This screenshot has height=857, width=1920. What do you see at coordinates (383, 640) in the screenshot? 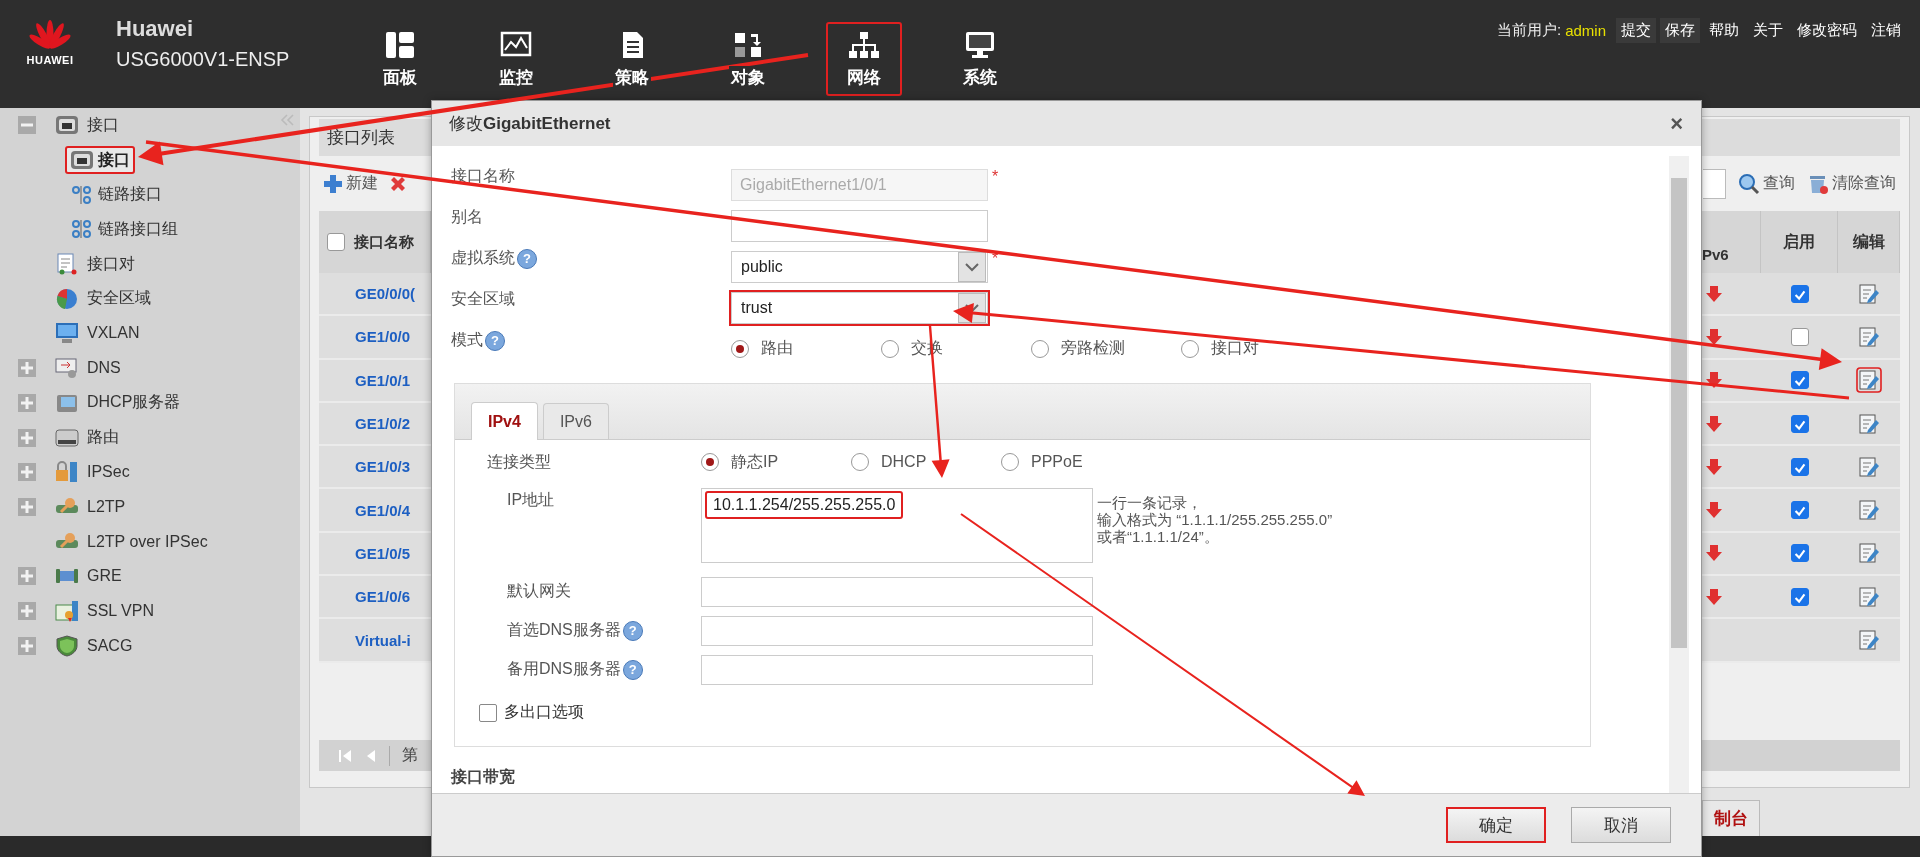
I see `interface-link: Virtual-i` at bounding box center [383, 640].